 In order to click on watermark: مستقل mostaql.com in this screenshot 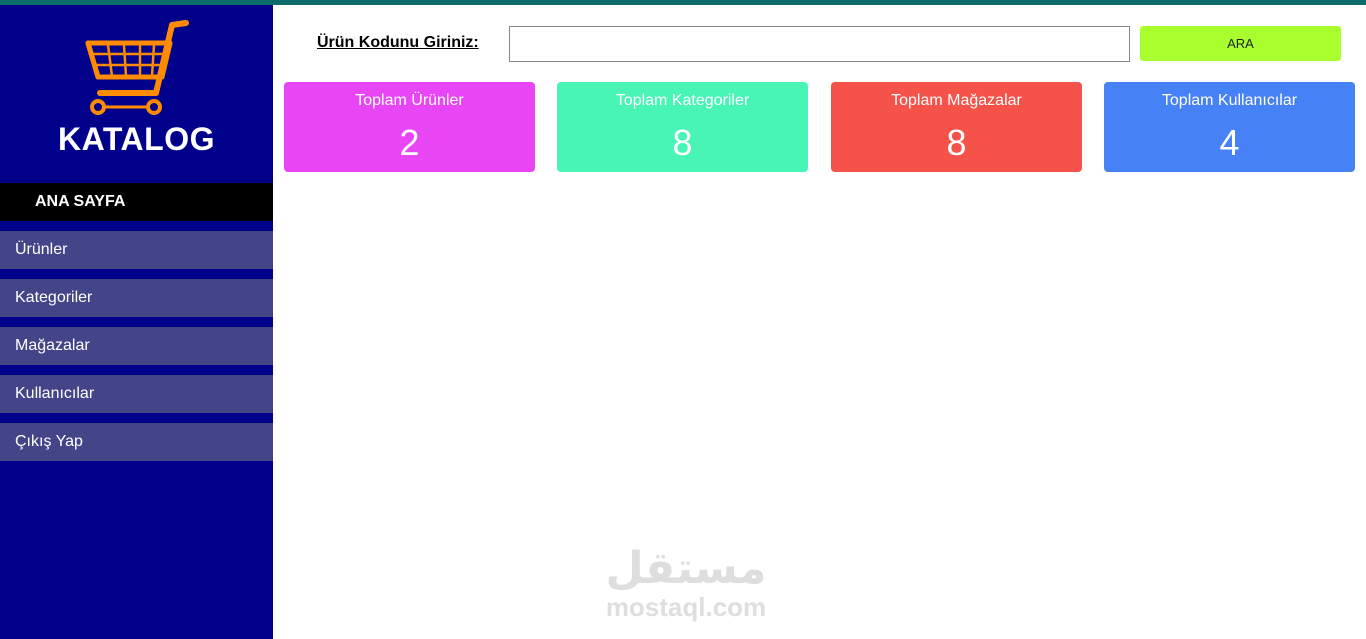, I will do `click(686, 583)`.